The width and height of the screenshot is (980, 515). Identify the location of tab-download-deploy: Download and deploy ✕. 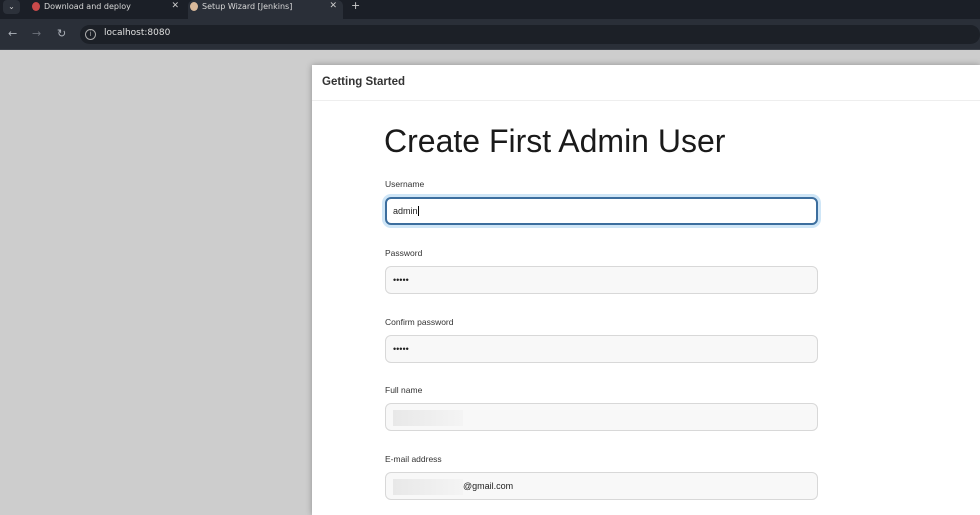
(107, 9).